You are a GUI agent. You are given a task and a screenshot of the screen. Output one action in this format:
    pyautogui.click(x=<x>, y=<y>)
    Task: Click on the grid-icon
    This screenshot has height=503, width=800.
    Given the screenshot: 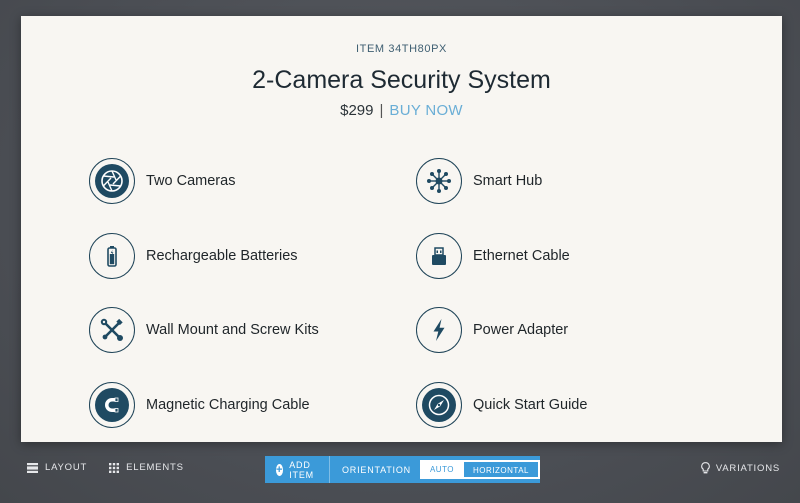 What is the action you would take?
    pyautogui.click(x=114, y=467)
    